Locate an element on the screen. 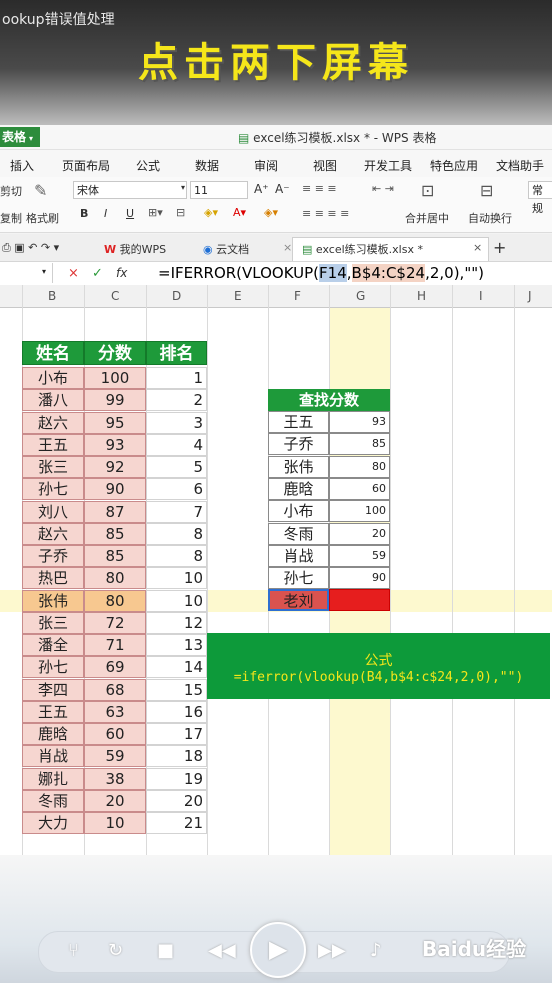  lookup-name-cell: 孙七 is located at coordinates (298, 578).